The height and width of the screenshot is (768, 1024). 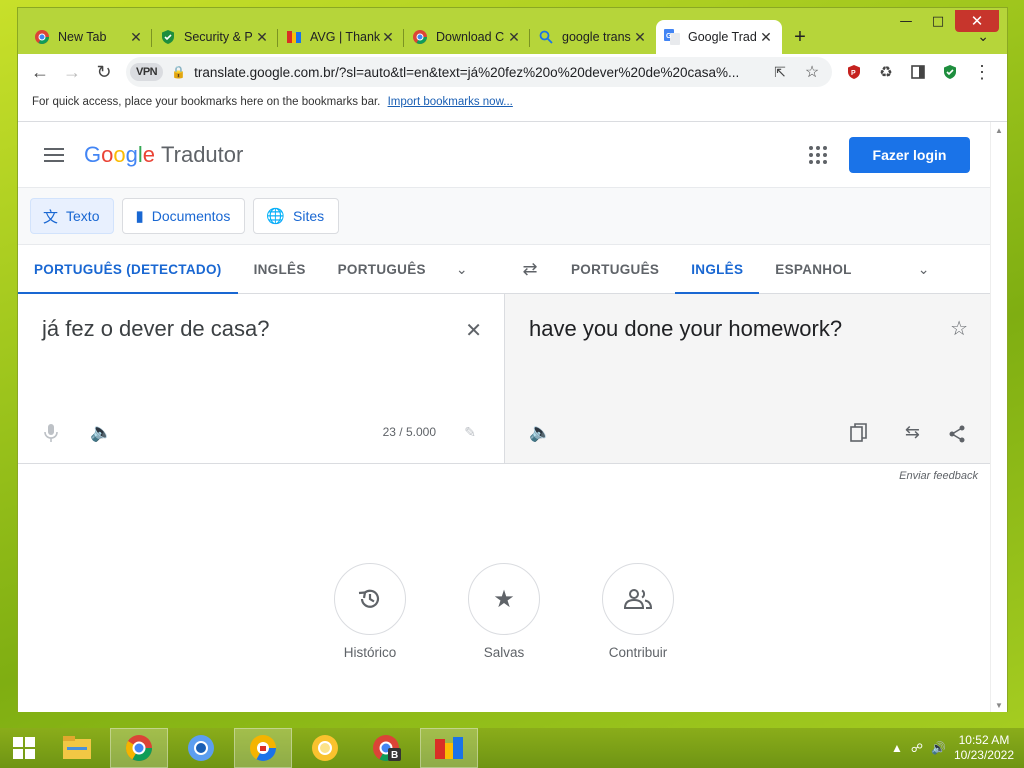 I want to click on scroll-down-icon: ▼, so click(x=999, y=705).